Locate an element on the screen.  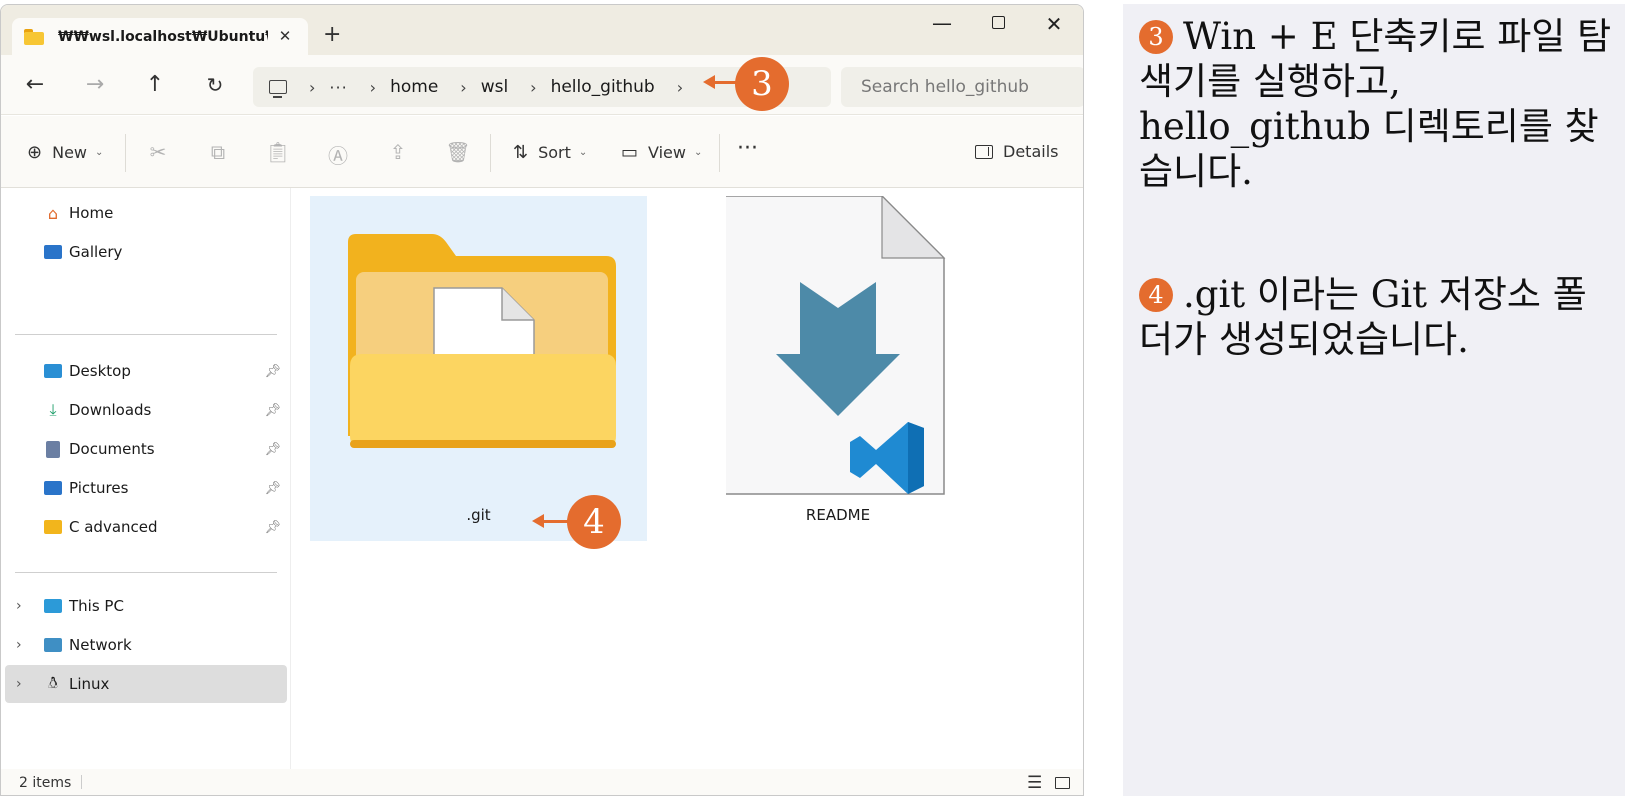
documents-icon is located at coordinates (53, 449).